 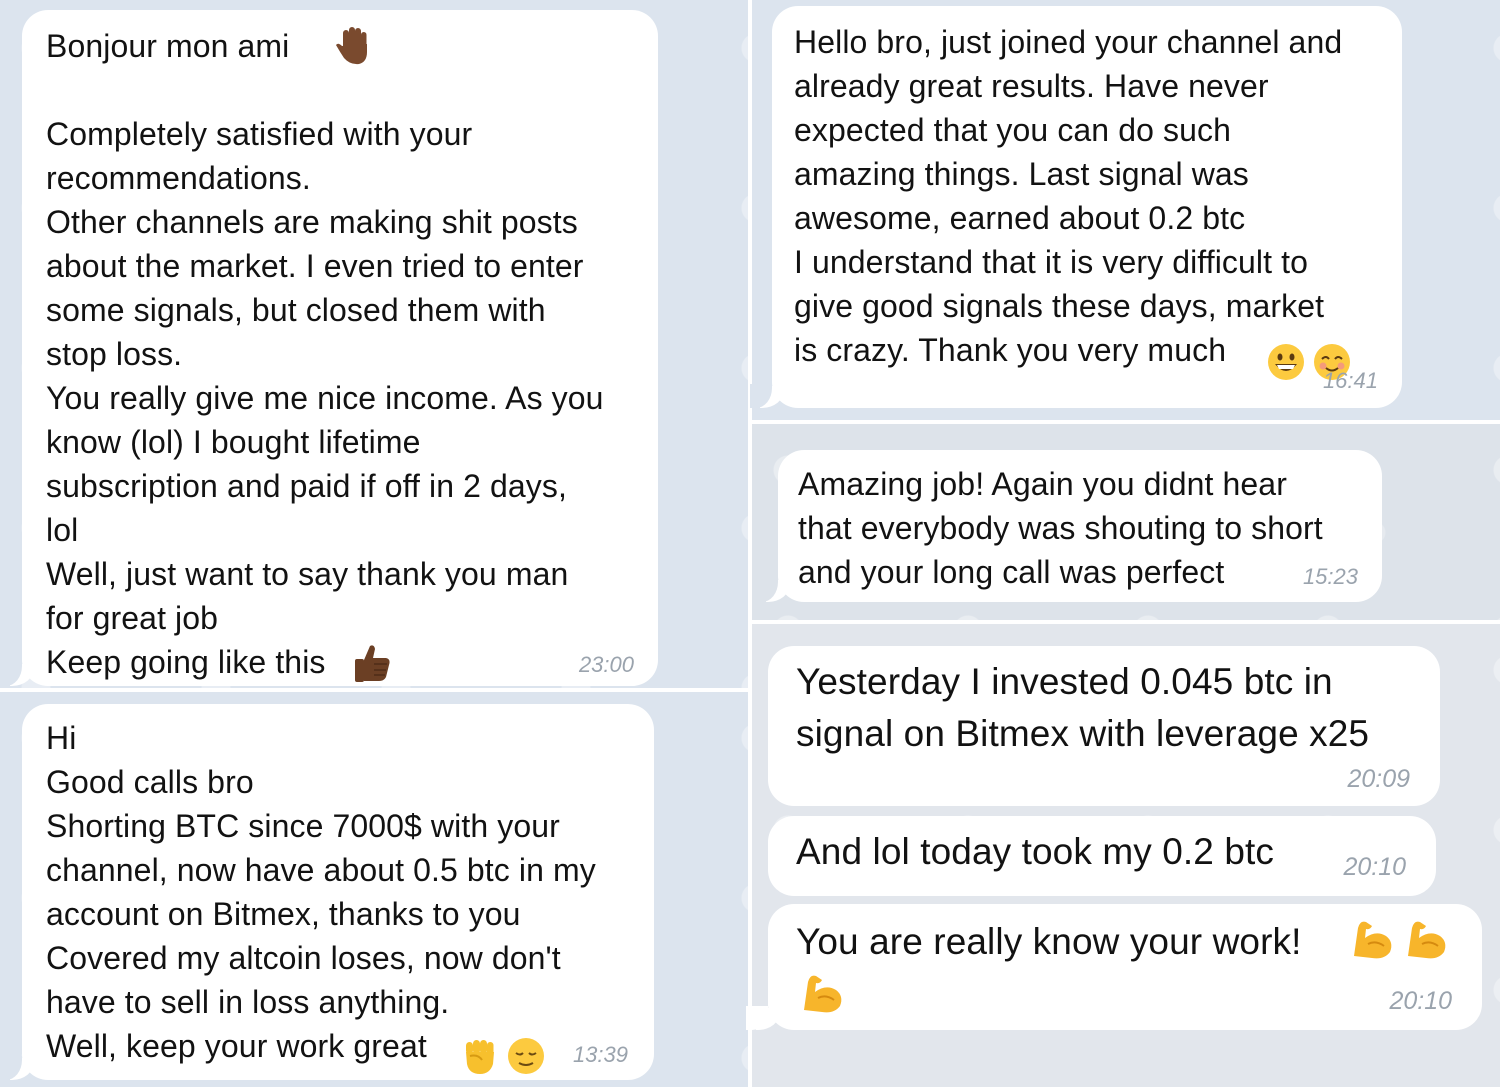 What do you see at coordinates (480, 1058) in the screenshot?
I see `raised-fist-icon` at bounding box center [480, 1058].